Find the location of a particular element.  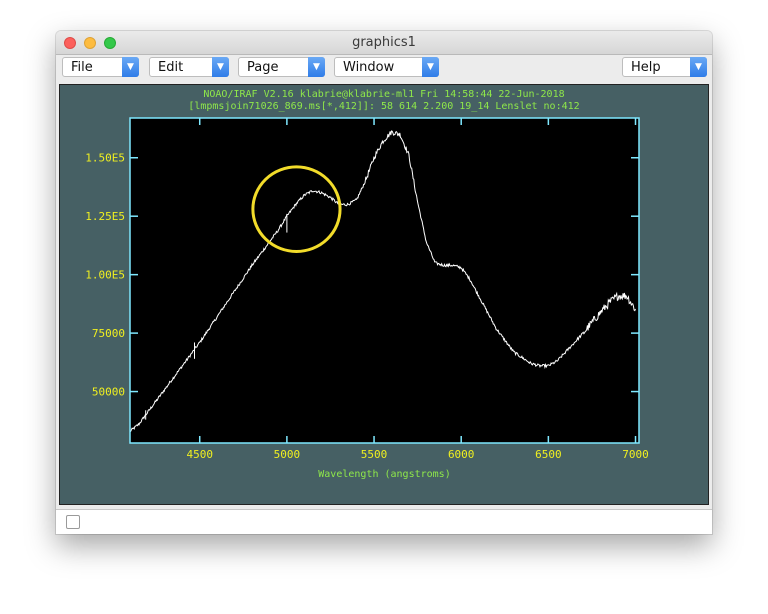

x-tick-label: 6000 is located at coordinates (461, 454).